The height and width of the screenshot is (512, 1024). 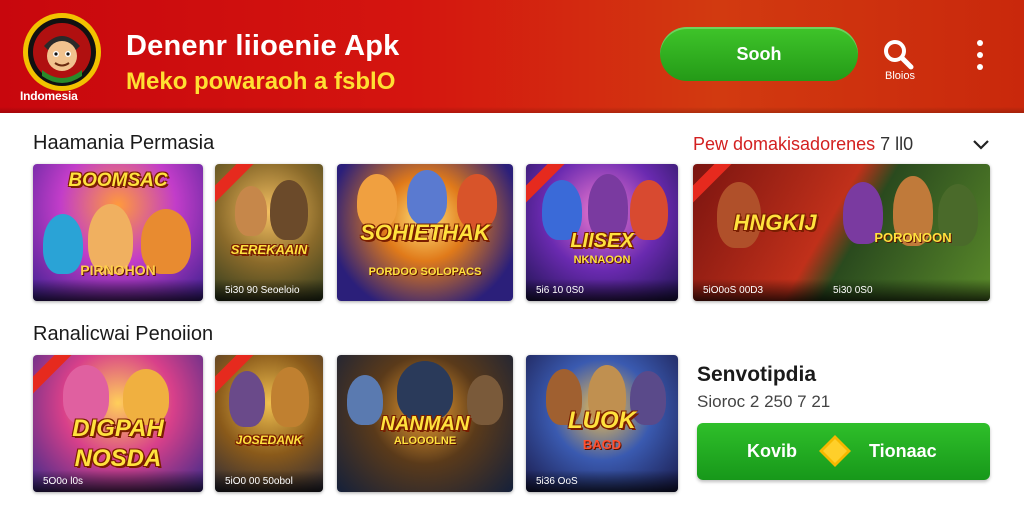 What do you see at coordinates (980, 55) in the screenshot?
I see `more-menu-icon` at bounding box center [980, 55].